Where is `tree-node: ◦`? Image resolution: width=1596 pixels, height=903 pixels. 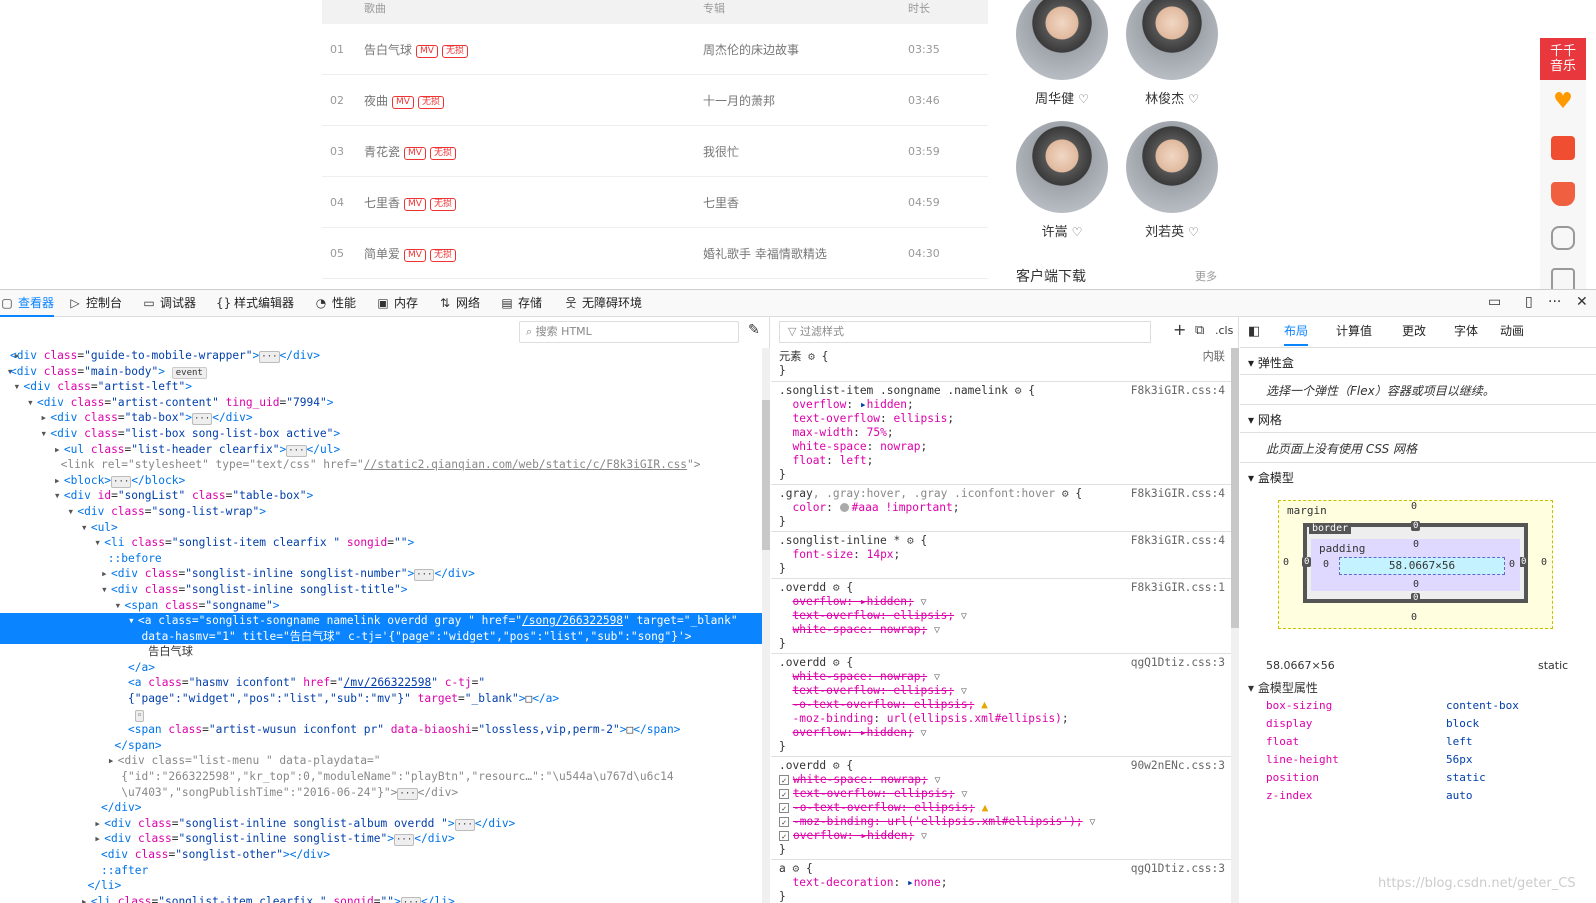 tree-node: ◦ is located at coordinates (381, 715).